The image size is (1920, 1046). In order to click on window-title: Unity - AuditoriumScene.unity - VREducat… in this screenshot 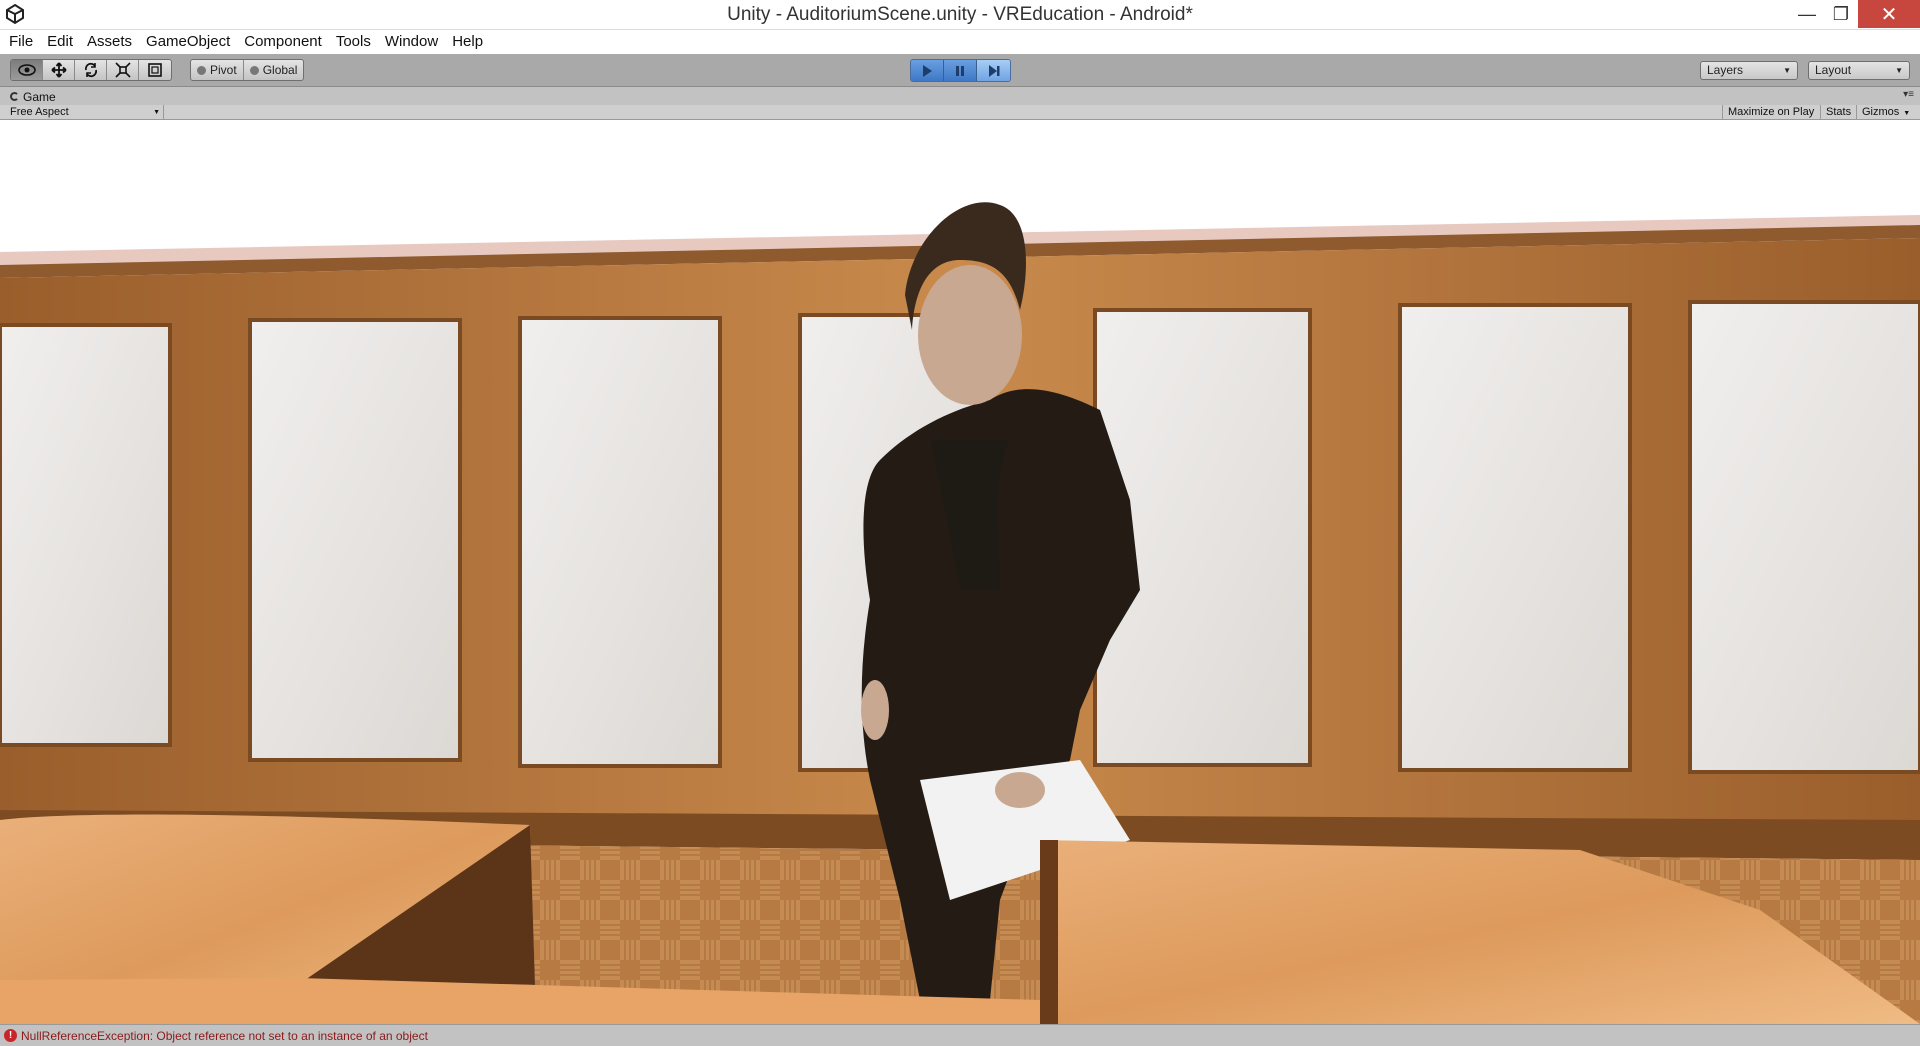, I will do `click(960, 14)`.